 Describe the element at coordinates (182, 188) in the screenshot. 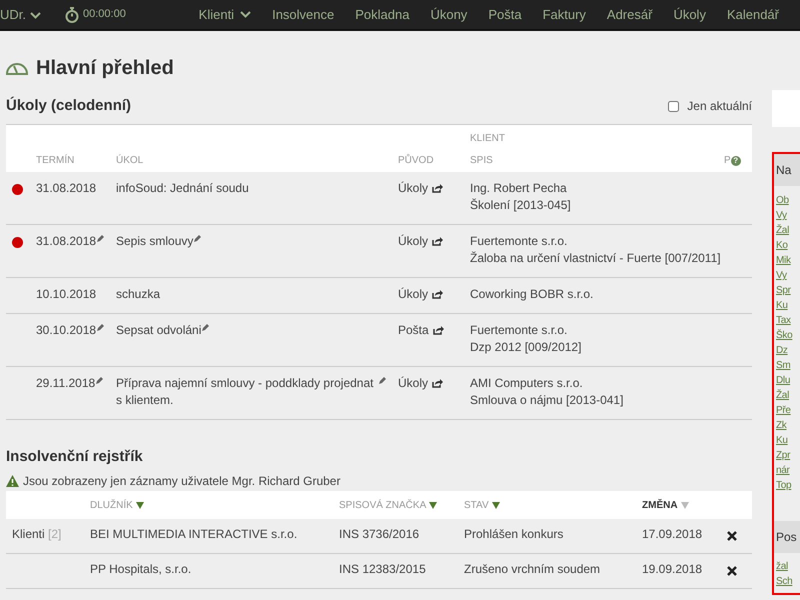

I see `task-text: infoSoud: Jednání soudu` at that location.